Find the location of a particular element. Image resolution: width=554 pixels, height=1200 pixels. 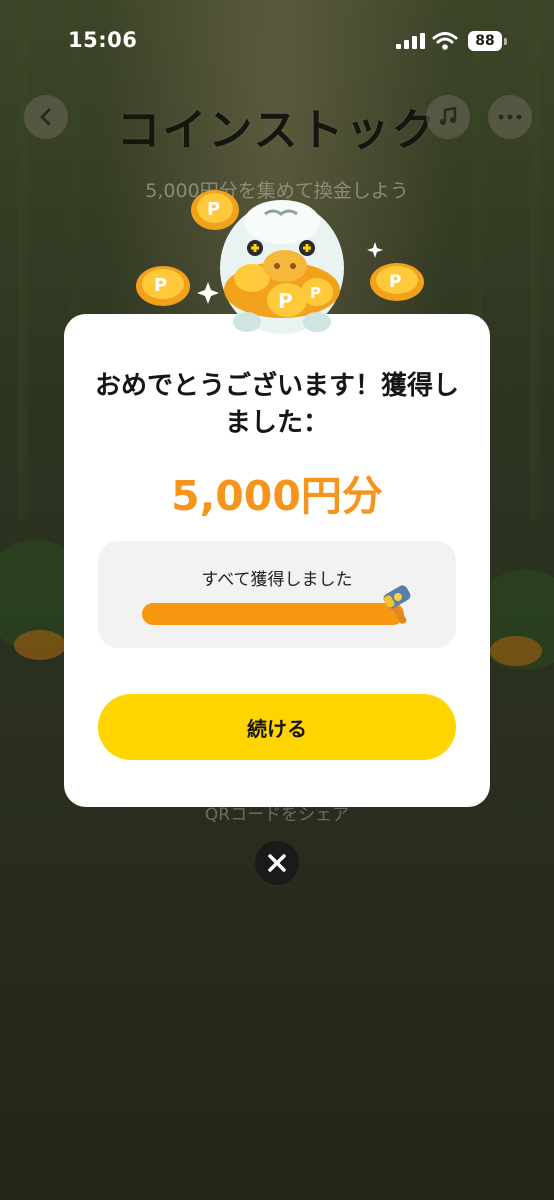

page-title: コインストック is located at coordinates (277, 130).